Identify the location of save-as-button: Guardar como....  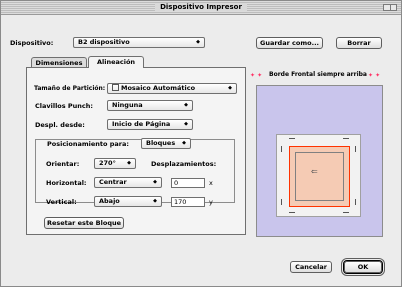
(289, 43).